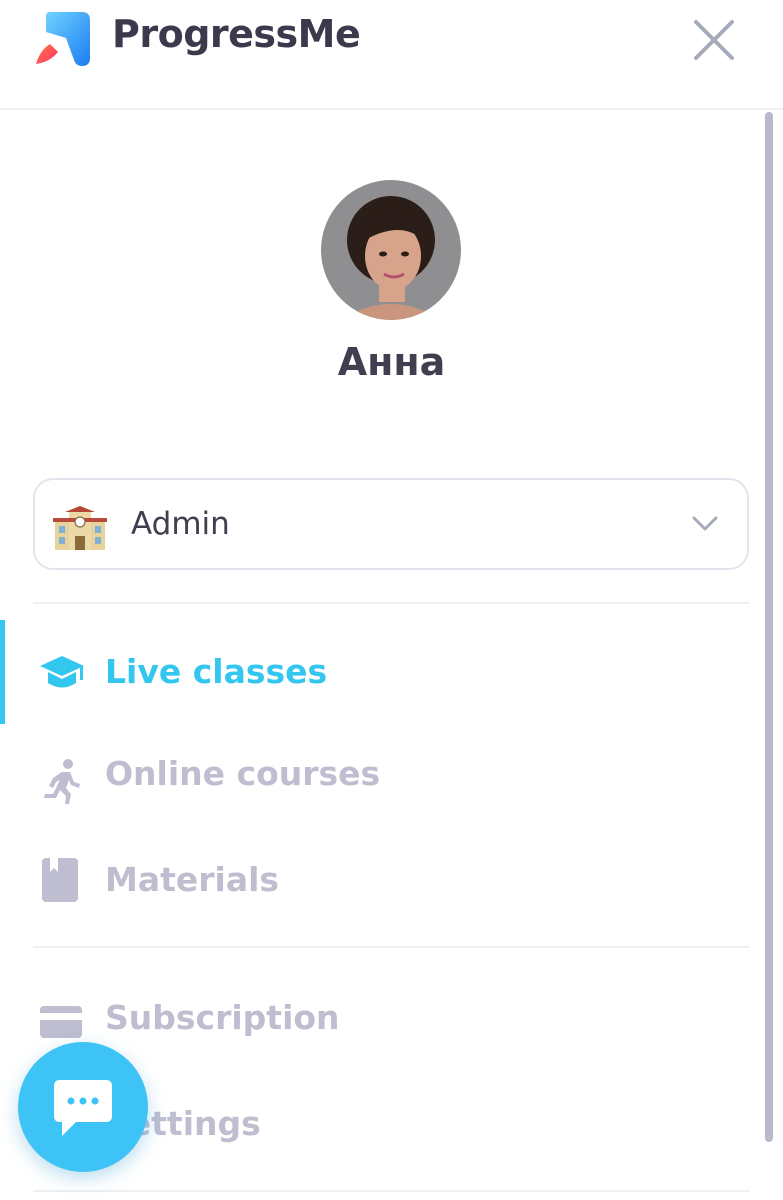 The width and height of the screenshot is (783, 1200). Describe the element at coordinates (705, 523) in the screenshot. I see `chevron-down-icon` at that location.